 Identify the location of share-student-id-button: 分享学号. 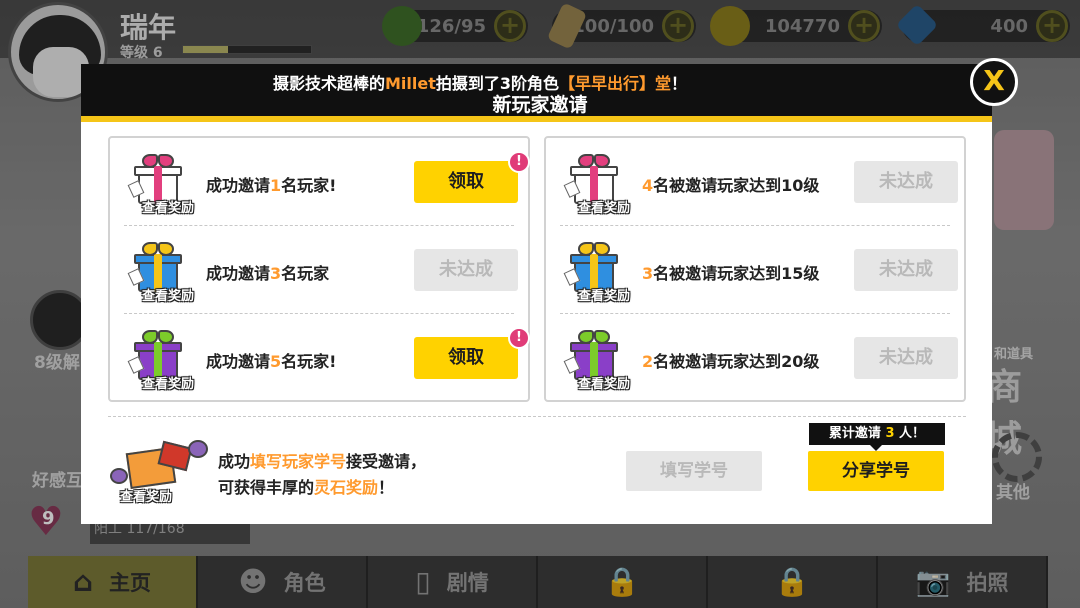
(876, 471).